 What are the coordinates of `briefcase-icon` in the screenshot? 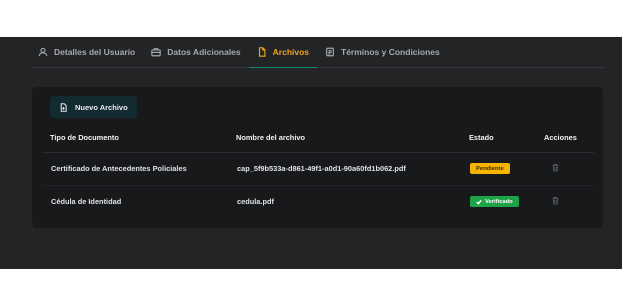 It's located at (156, 52).